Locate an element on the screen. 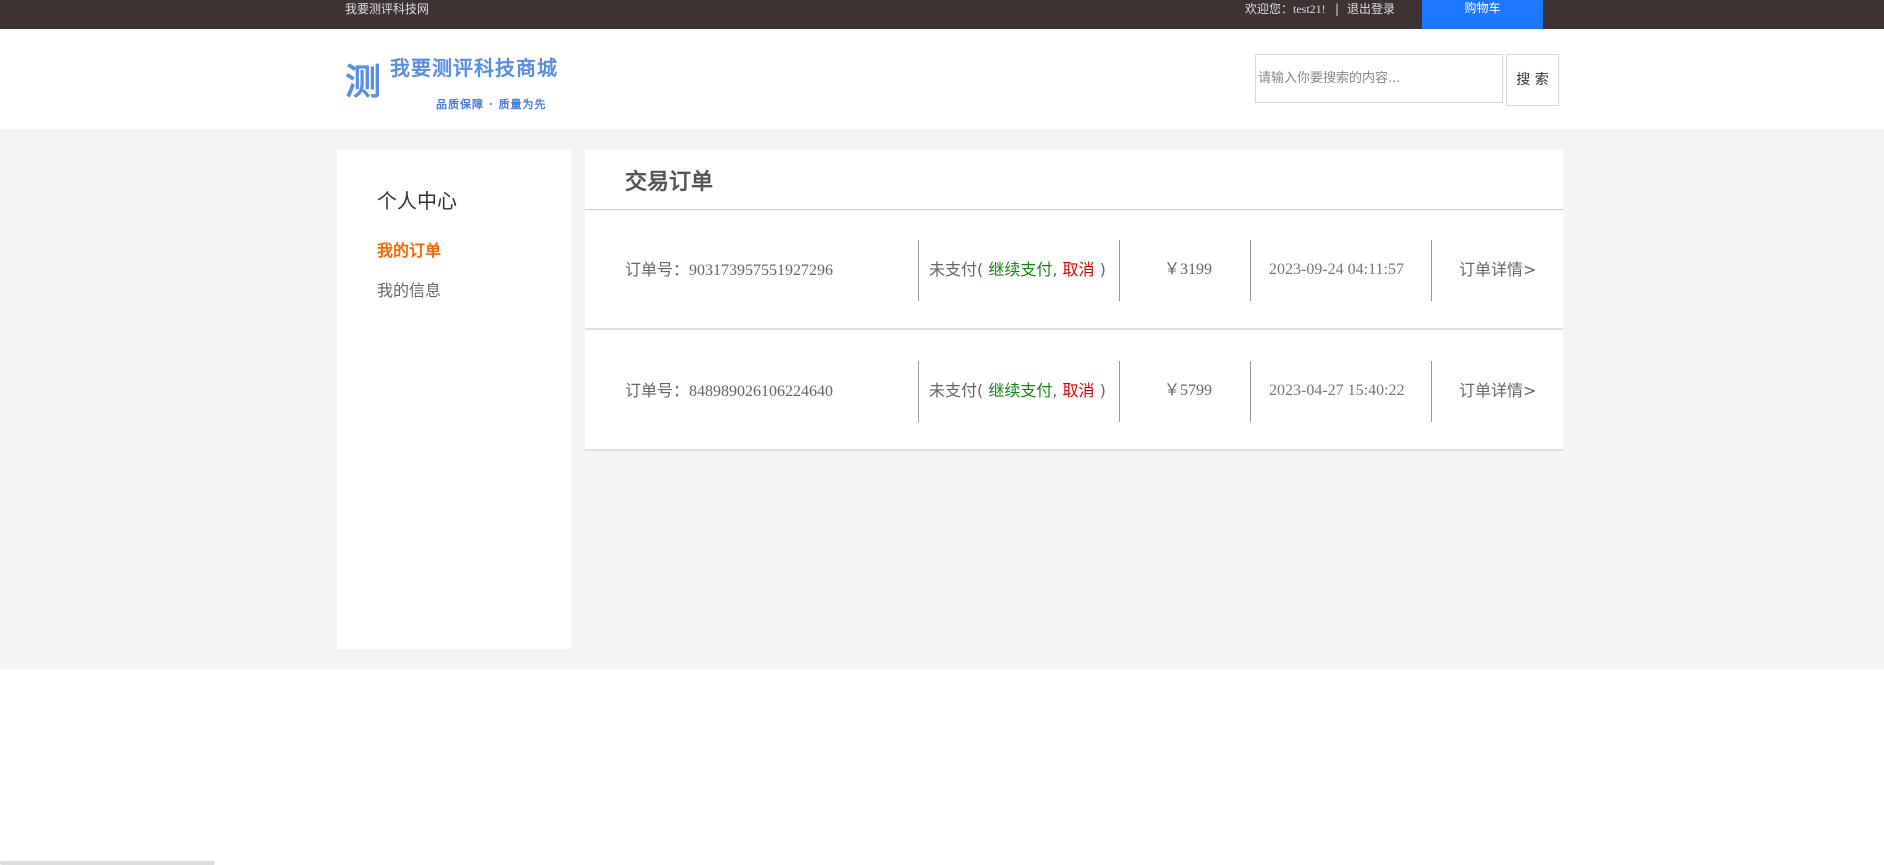 The image size is (1884, 865). order-number: 订单号：848989026106224640 is located at coordinates (729, 391).